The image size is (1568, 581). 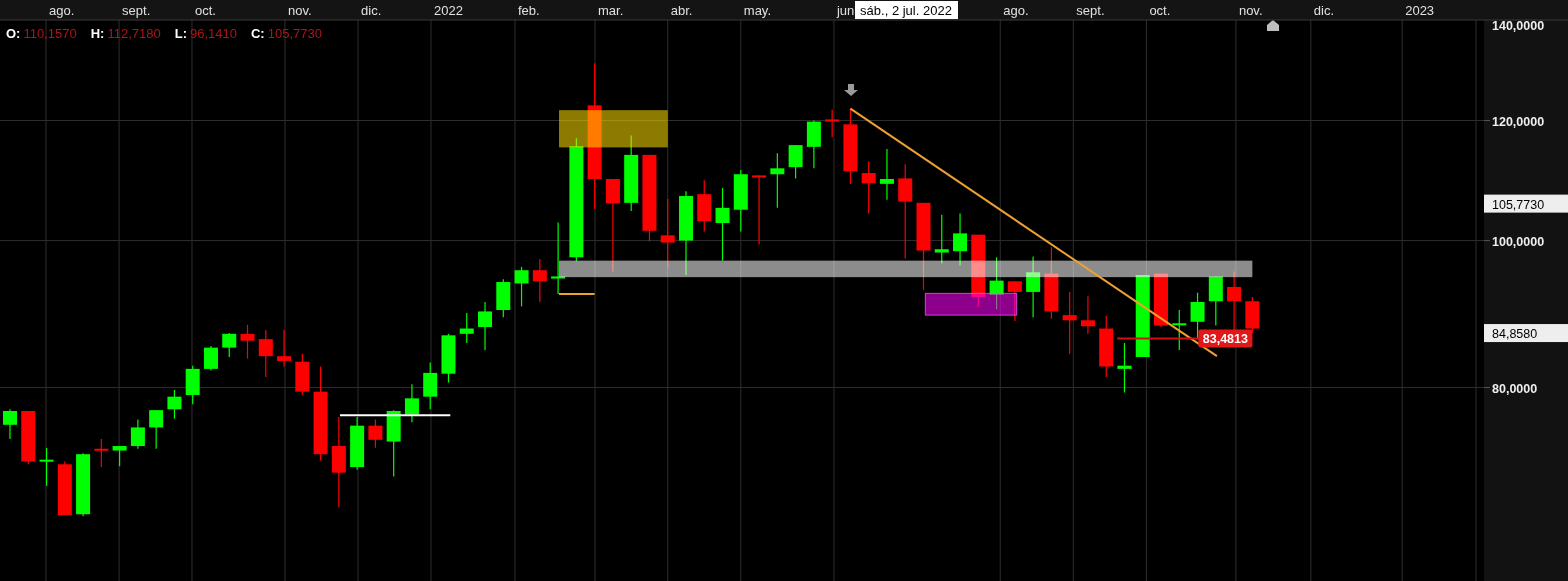 What do you see at coordinates (13, 33) in the screenshot?
I see `ohlc-key: O:` at bounding box center [13, 33].